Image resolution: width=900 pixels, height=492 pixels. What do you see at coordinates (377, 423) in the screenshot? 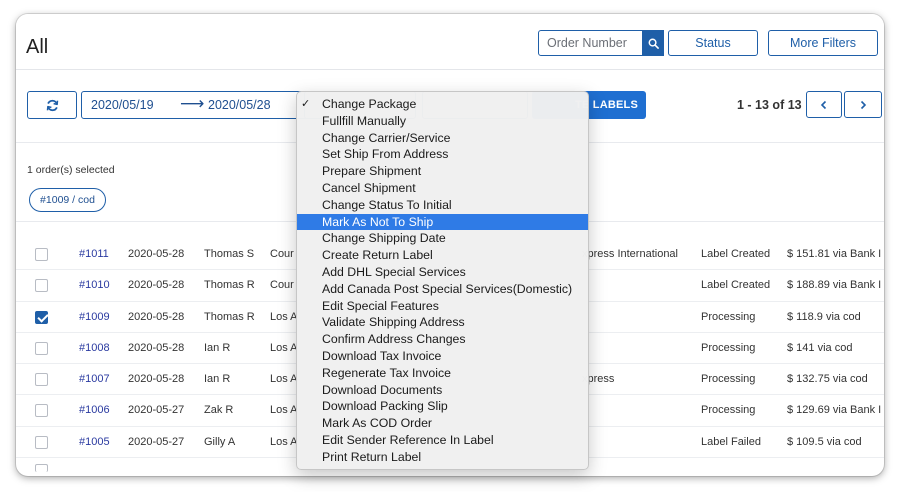
I see `menu-item-label: Mark As COD Order` at bounding box center [377, 423].